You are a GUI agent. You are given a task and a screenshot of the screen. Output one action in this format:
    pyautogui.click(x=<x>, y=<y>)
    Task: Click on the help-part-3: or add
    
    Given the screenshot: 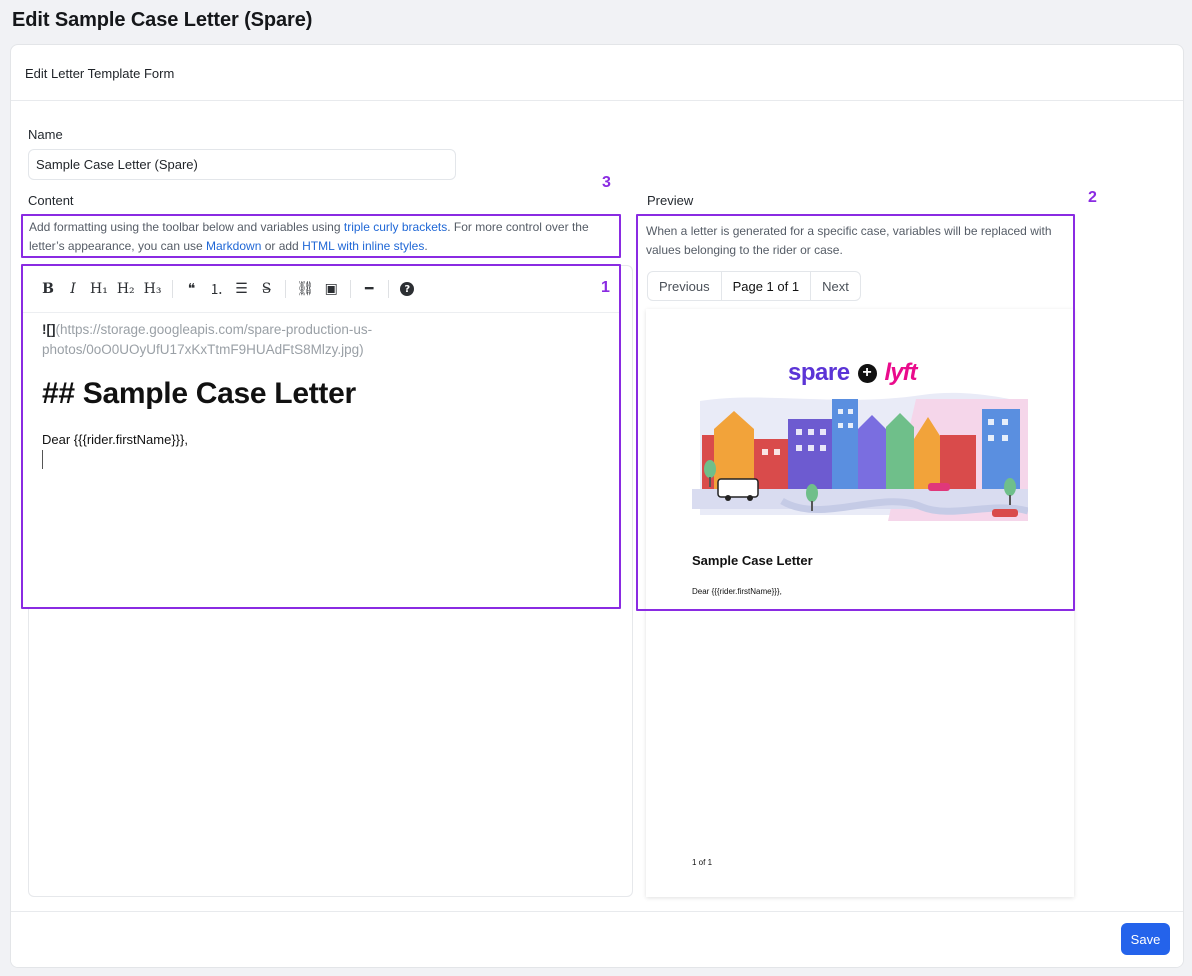 What is the action you would take?
    pyautogui.click(x=282, y=246)
    